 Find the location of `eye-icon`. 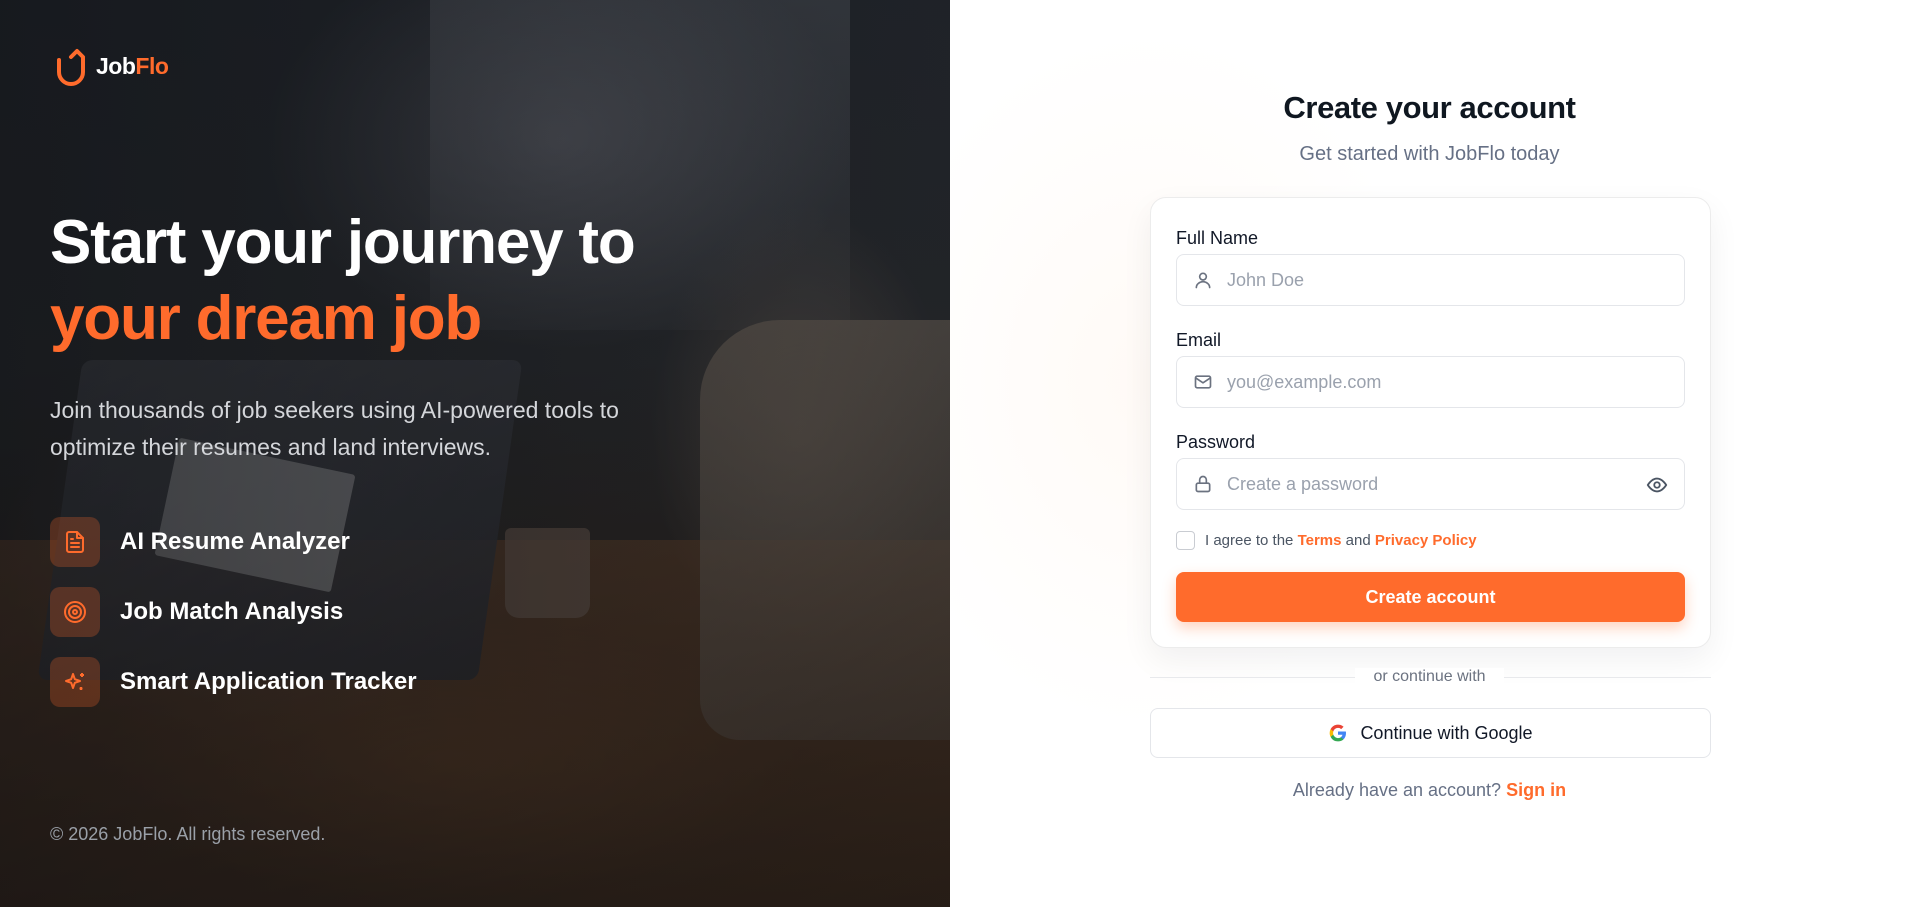

eye-icon is located at coordinates (1657, 485).